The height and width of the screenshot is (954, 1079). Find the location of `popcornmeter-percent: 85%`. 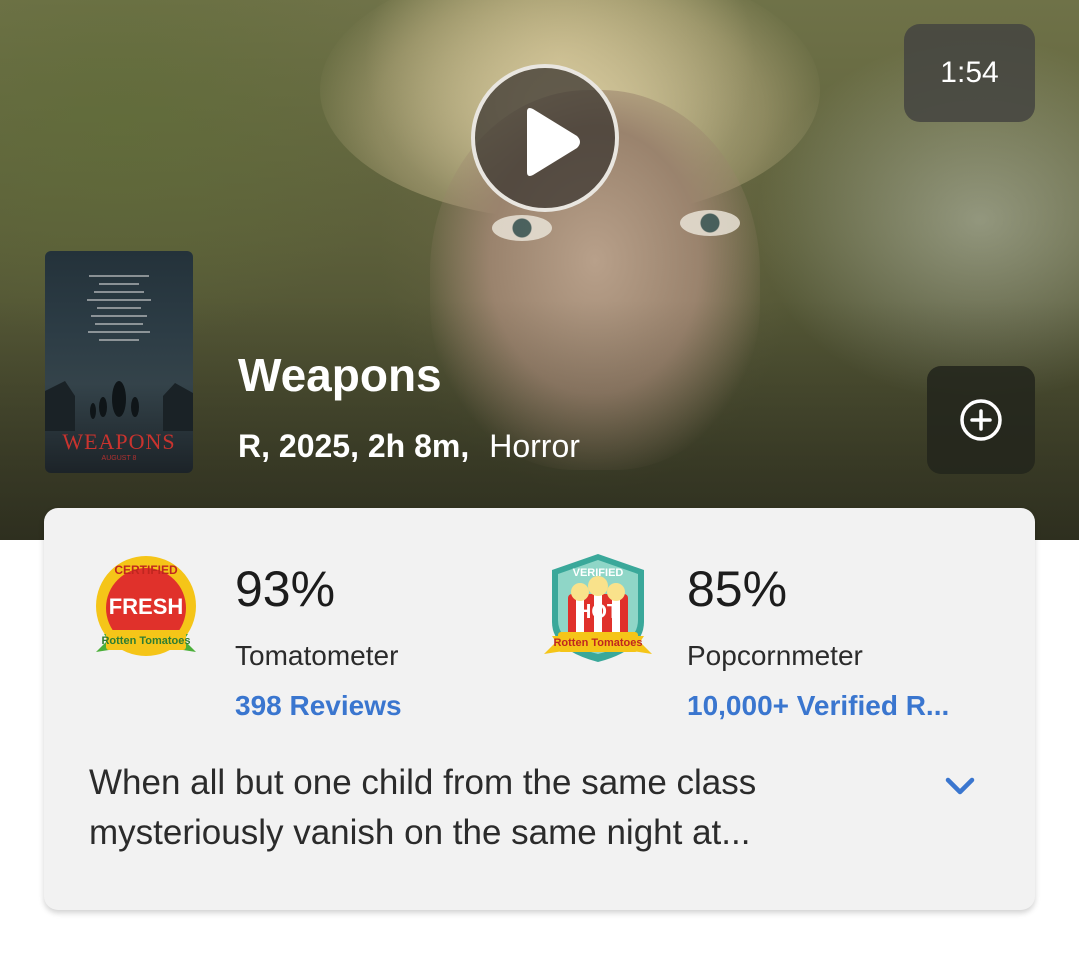

popcornmeter-percent: 85% is located at coordinates (737, 589).